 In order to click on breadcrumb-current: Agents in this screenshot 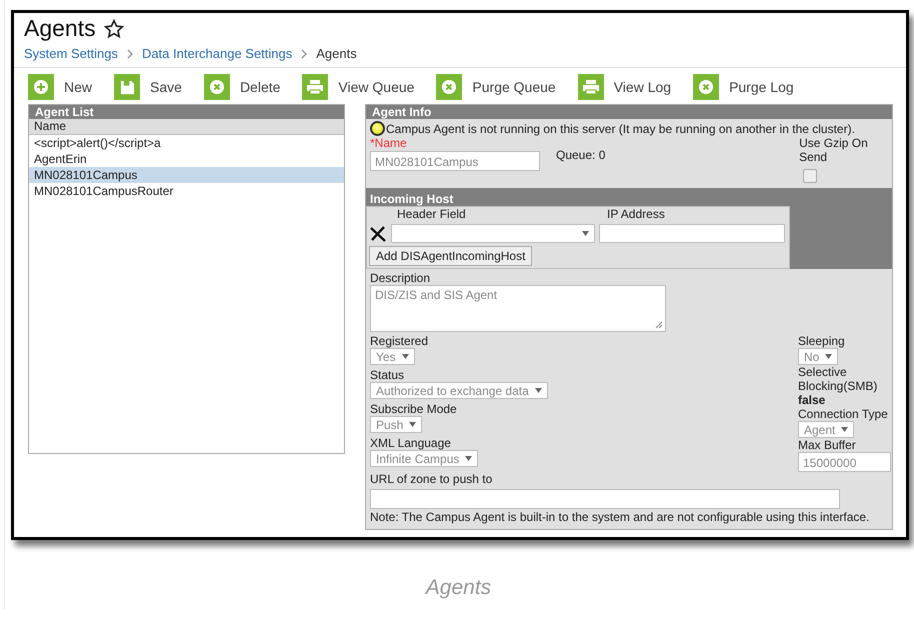, I will do `click(336, 53)`.